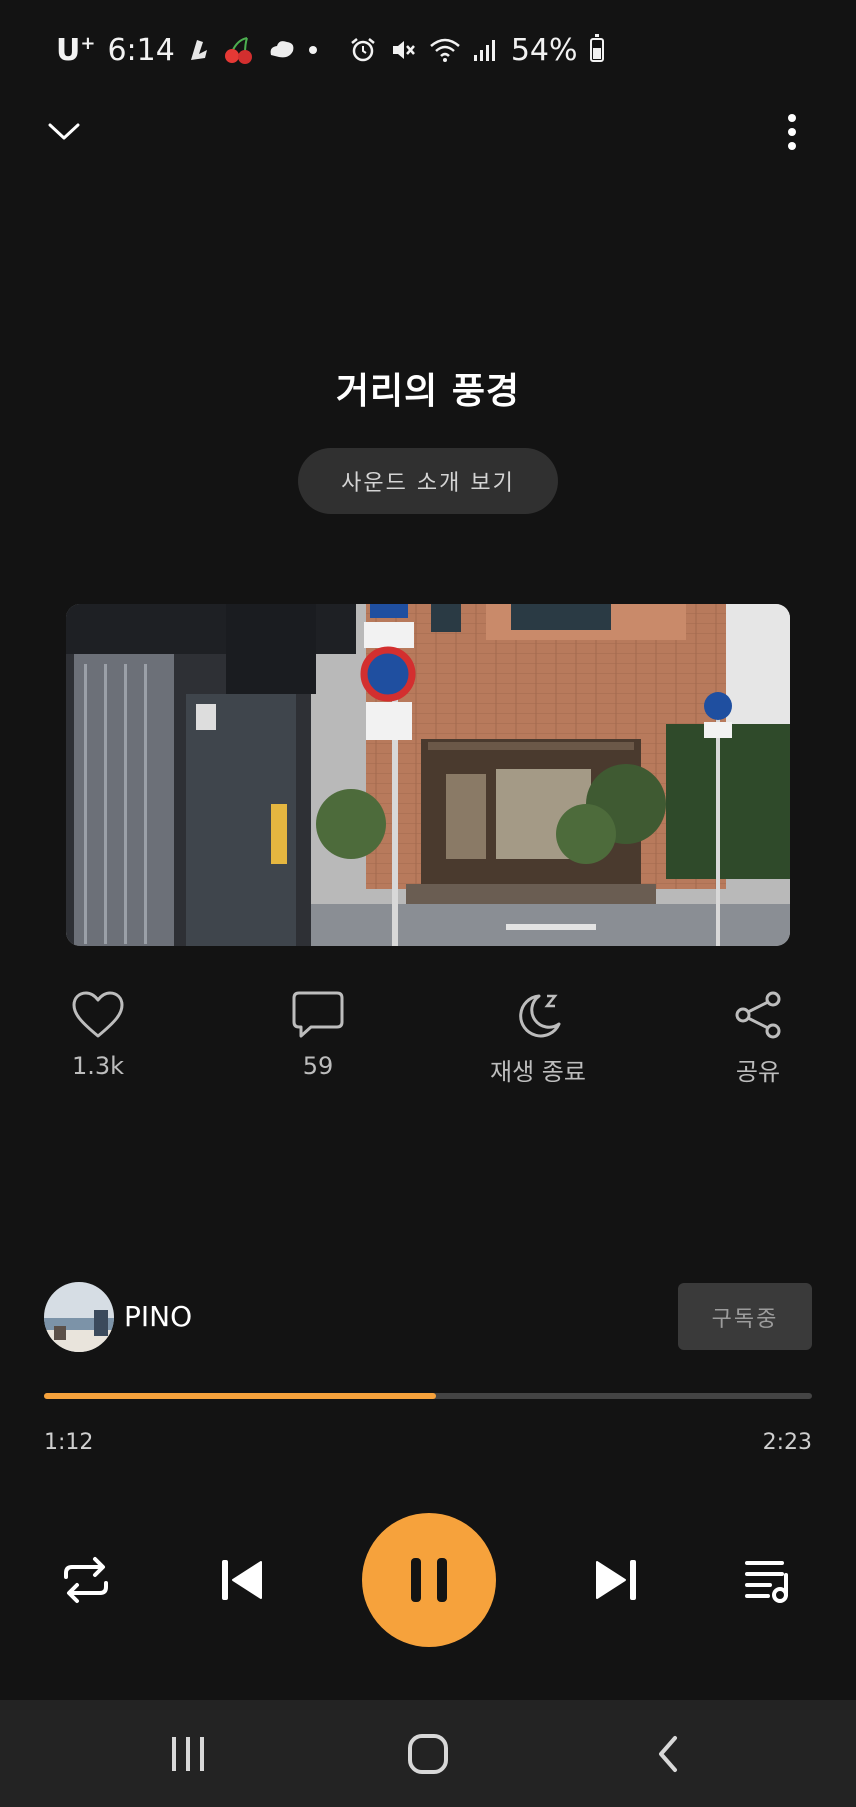  Describe the element at coordinates (428, 481) in the screenshot. I see `sound-info-button: 사운드 소개 보기` at that location.